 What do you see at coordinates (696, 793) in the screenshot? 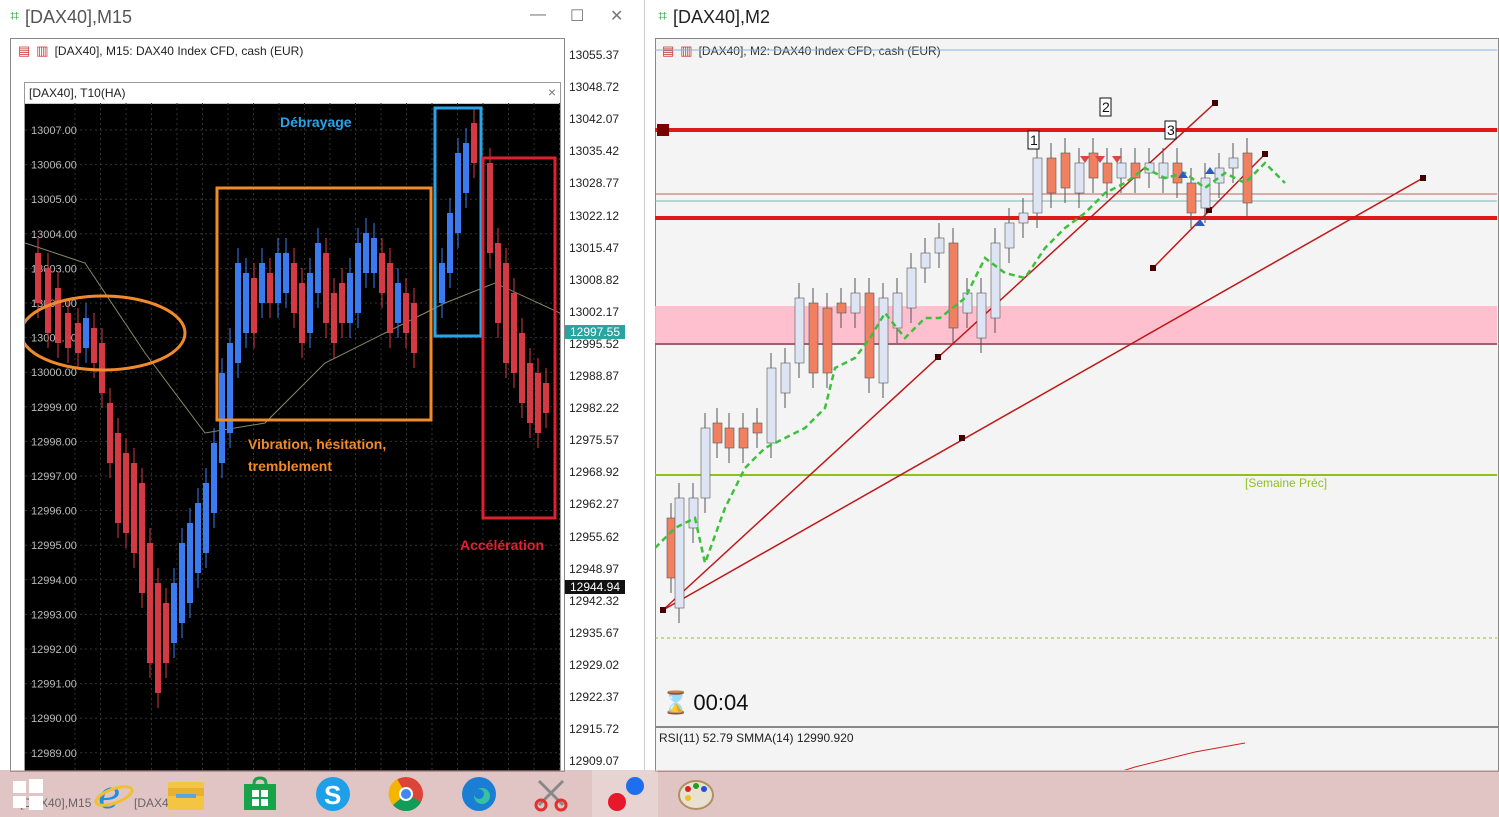
I see `paint-icon` at bounding box center [696, 793].